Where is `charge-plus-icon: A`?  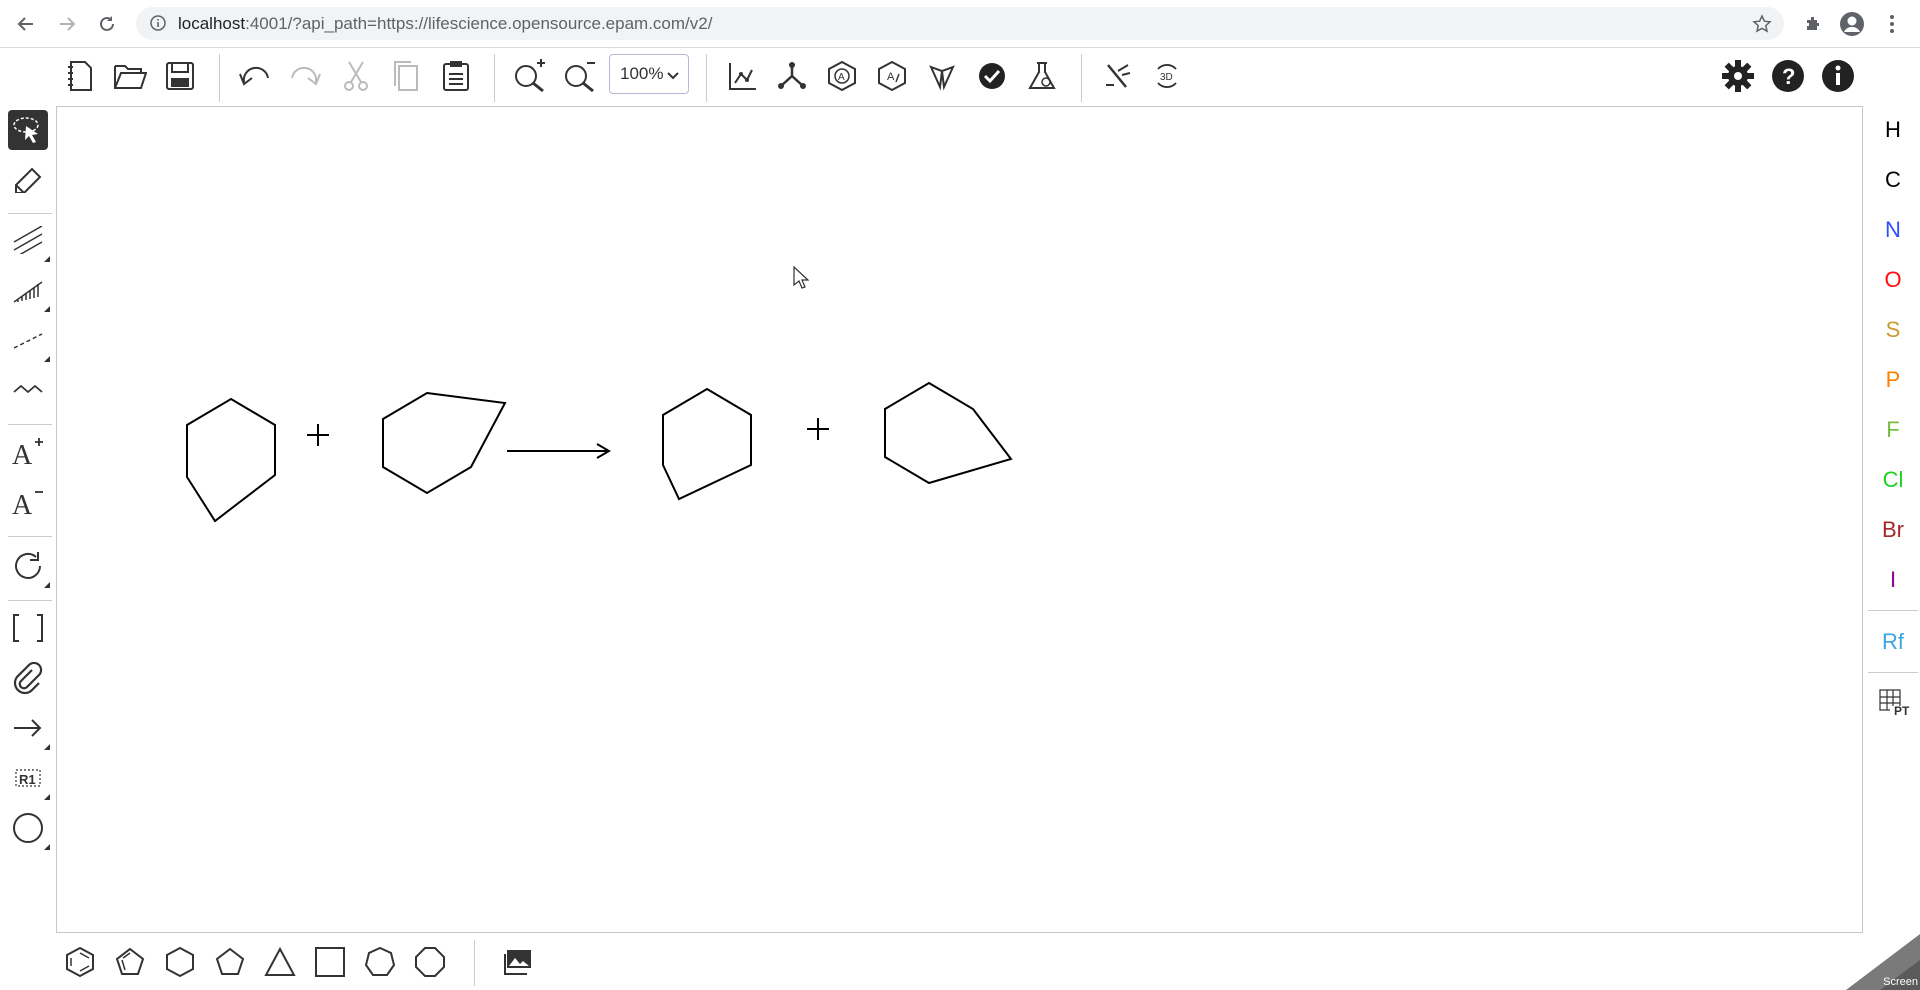 charge-plus-icon: A is located at coordinates (28, 452).